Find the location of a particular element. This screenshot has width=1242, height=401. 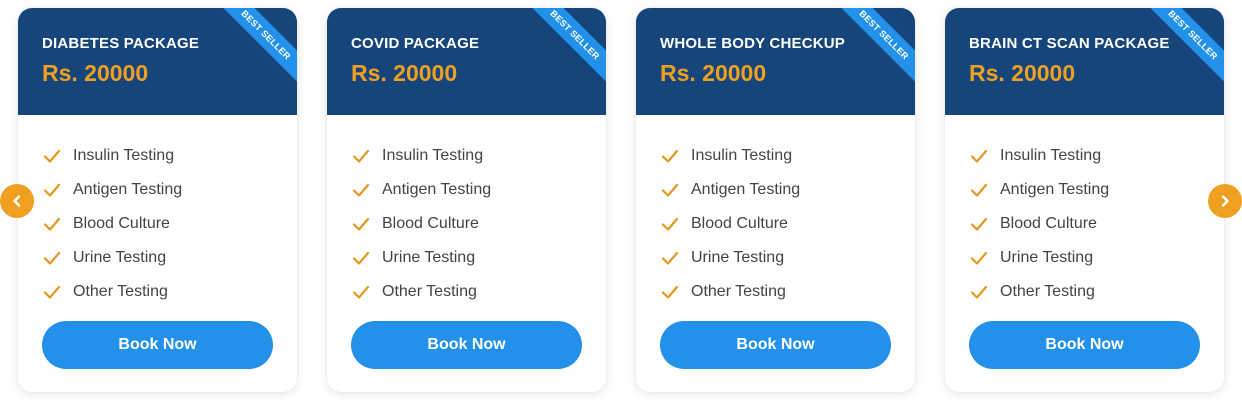

card-header: COVID PACKAGE Rs. 20000 BEST SELLER is located at coordinates (466, 61).